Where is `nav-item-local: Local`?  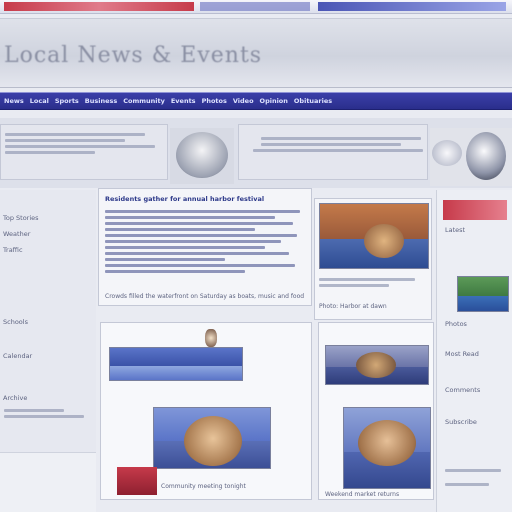
nav-item-local: Local is located at coordinates (39, 101).